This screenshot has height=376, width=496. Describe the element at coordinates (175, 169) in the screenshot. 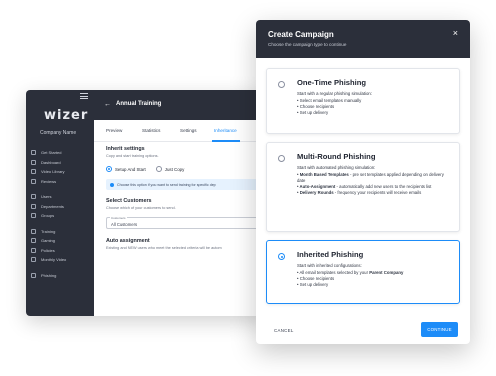

I see `just-copy-label: Just Copy` at that location.